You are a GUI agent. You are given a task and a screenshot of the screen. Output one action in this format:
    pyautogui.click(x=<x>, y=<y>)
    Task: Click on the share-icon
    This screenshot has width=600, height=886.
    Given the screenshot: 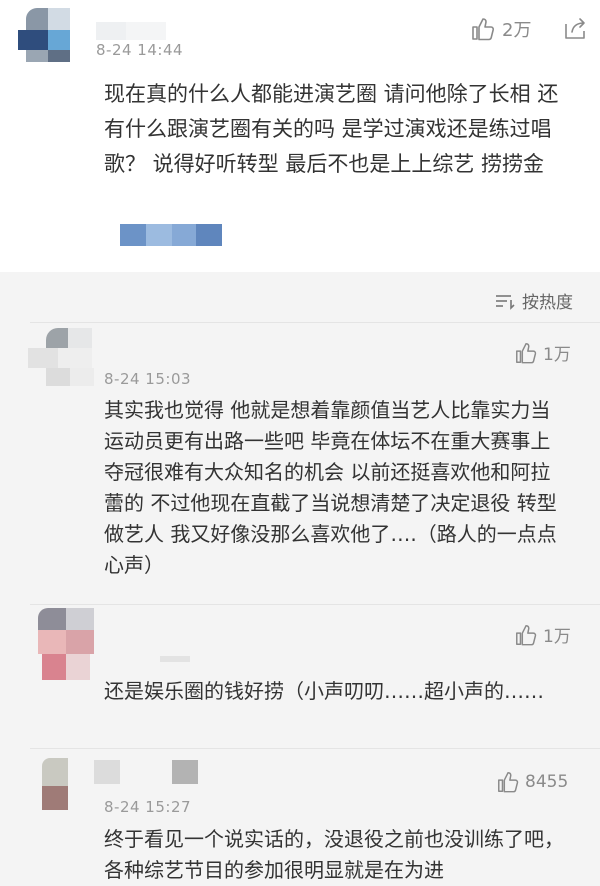 What is the action you would take?
    pyautogui.click(x=575, y=28)
    